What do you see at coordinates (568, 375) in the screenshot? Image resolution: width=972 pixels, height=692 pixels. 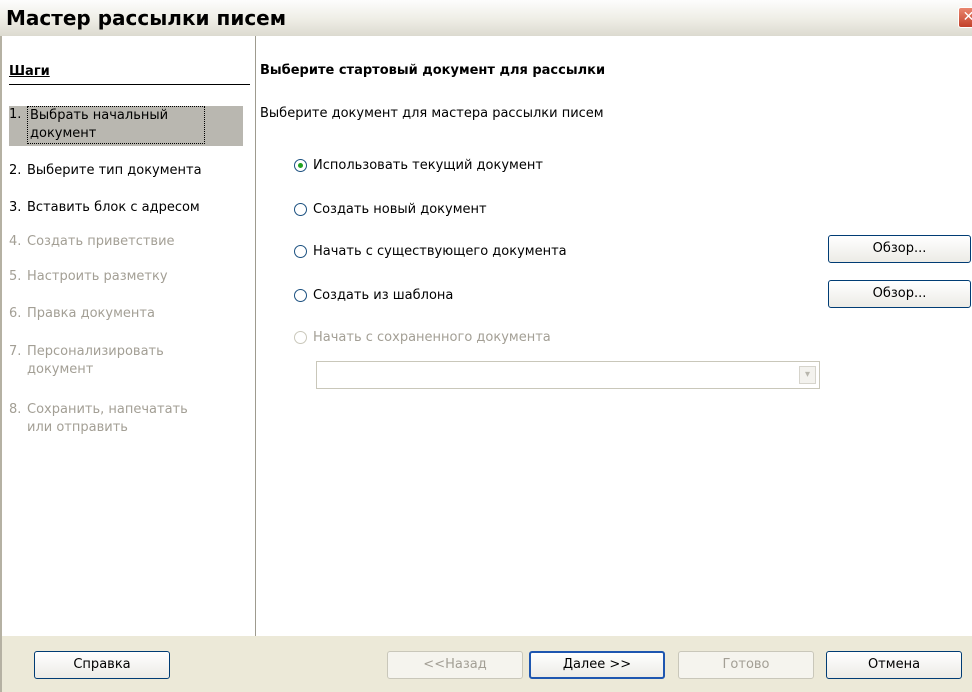 I see `saved-document-select: ▾` at bounding box center [568, 375].